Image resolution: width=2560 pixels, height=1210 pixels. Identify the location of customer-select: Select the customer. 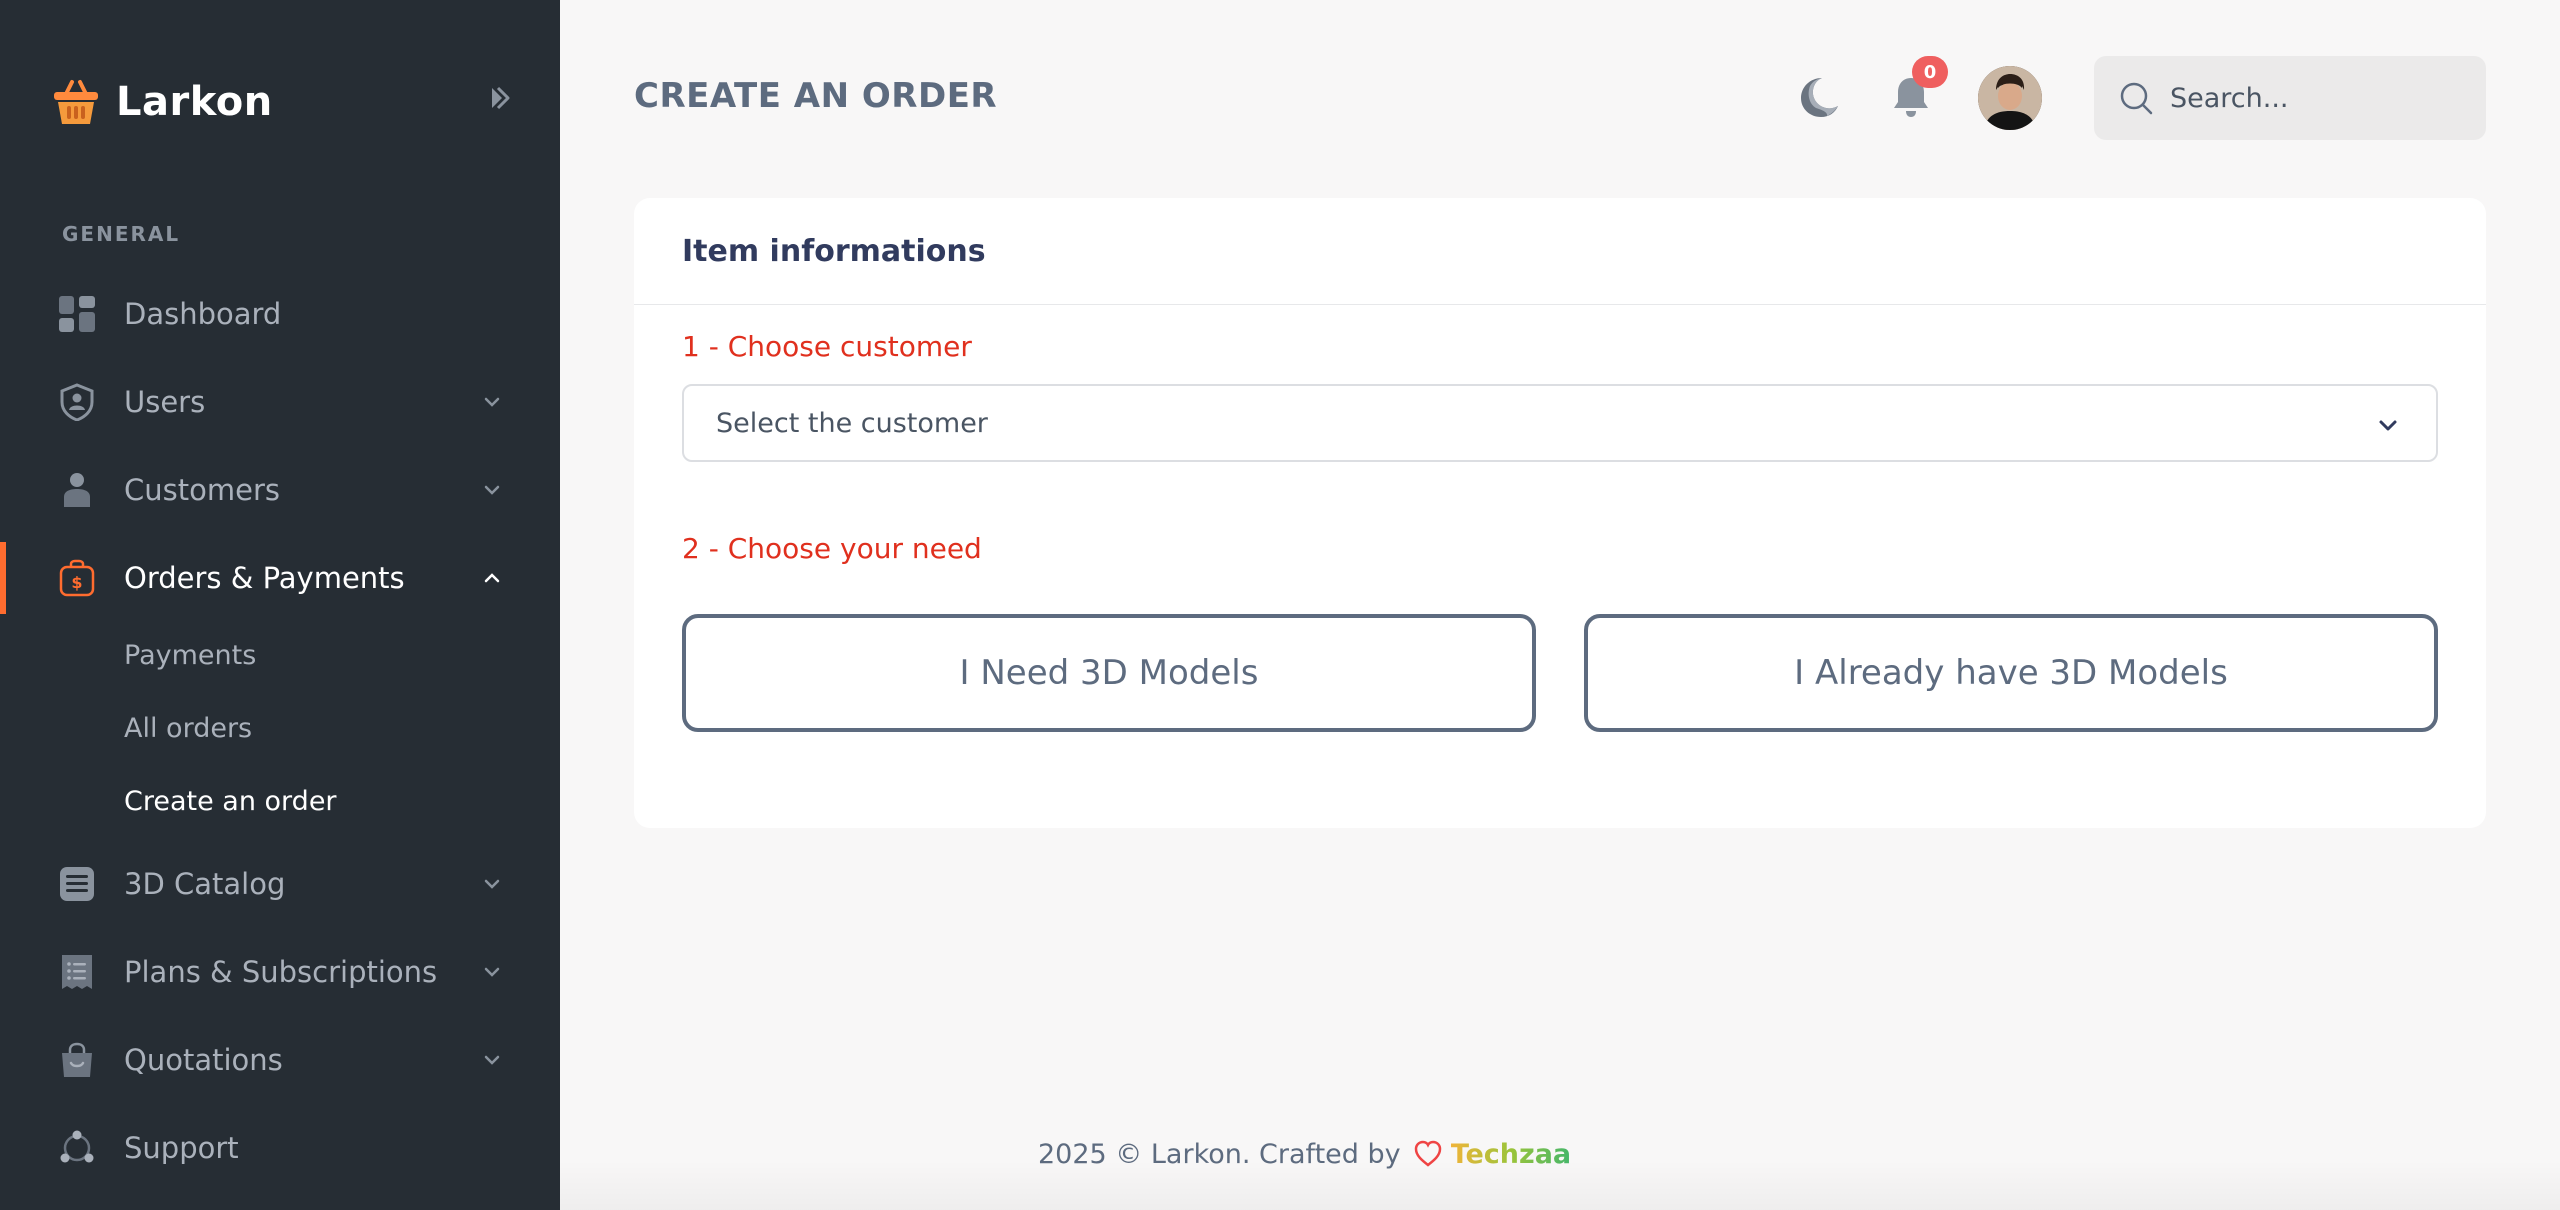
(1560, 423).